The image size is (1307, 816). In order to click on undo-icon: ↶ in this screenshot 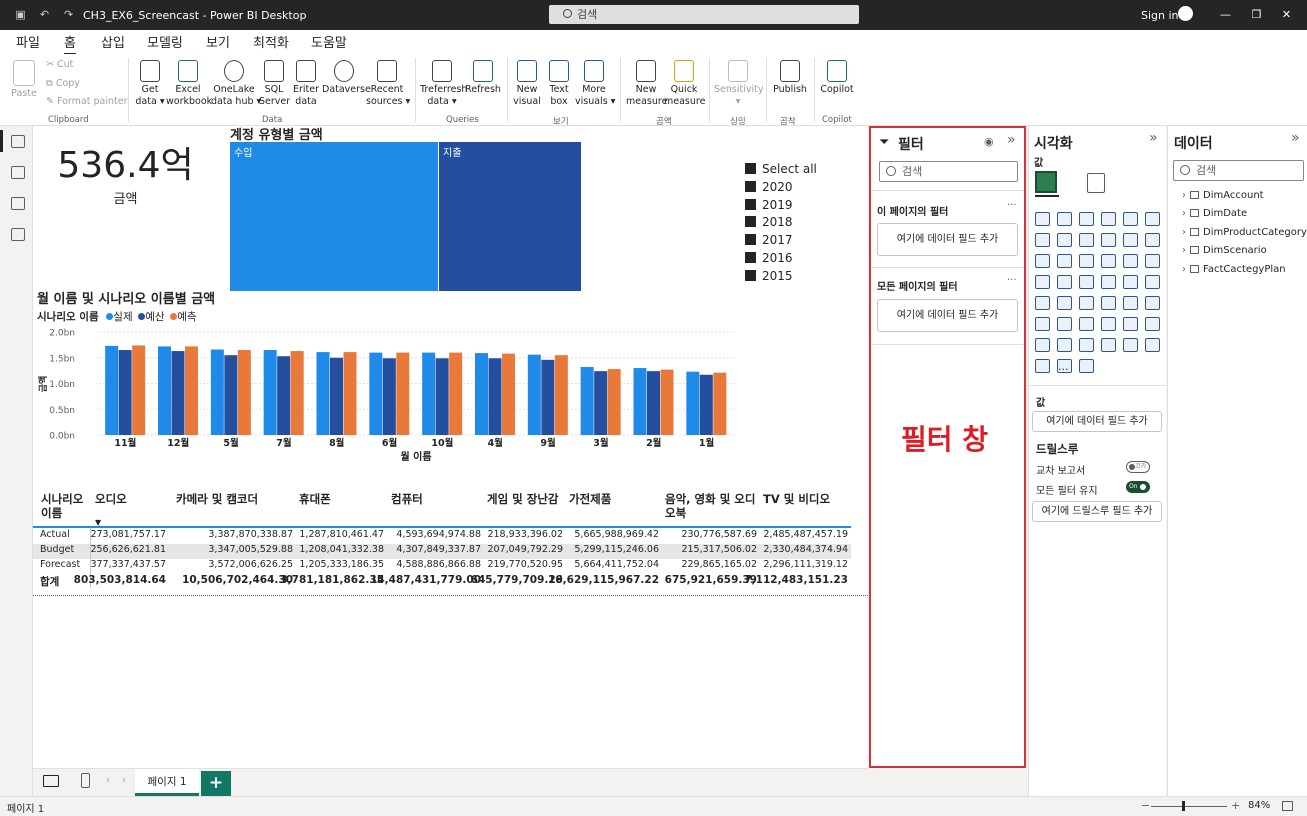, I will do `click(44, 14)`.